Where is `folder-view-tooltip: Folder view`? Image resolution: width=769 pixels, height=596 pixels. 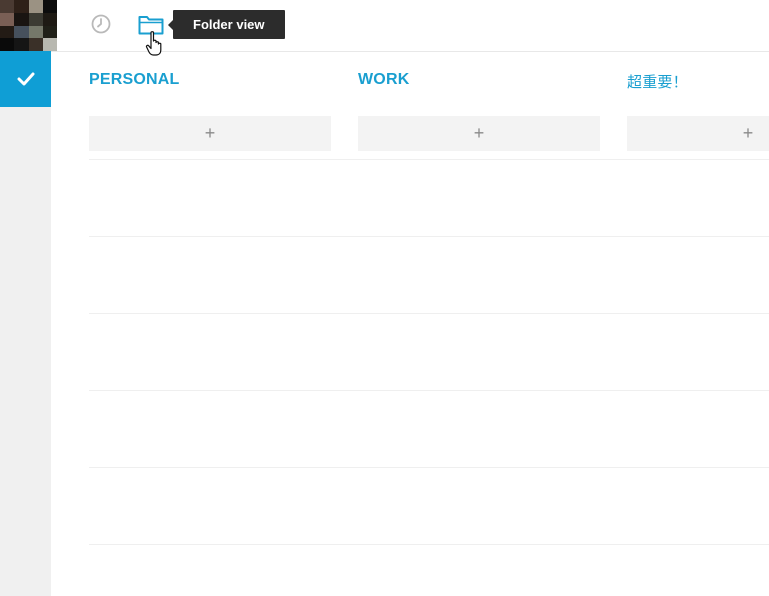 folder-view-tooltip: Folder view is located at coordinates (226, 24).